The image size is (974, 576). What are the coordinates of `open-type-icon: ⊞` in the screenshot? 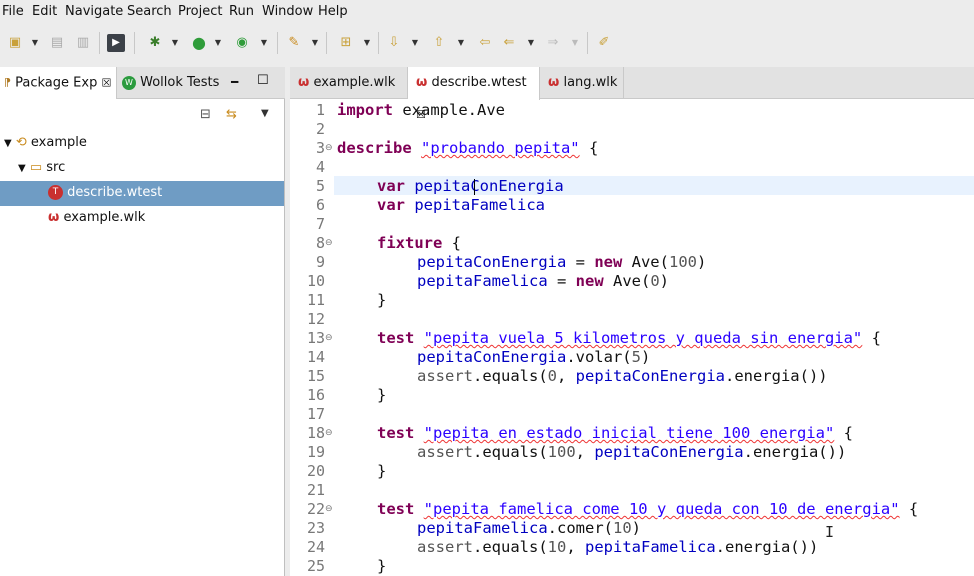 It's located at (346, 43).